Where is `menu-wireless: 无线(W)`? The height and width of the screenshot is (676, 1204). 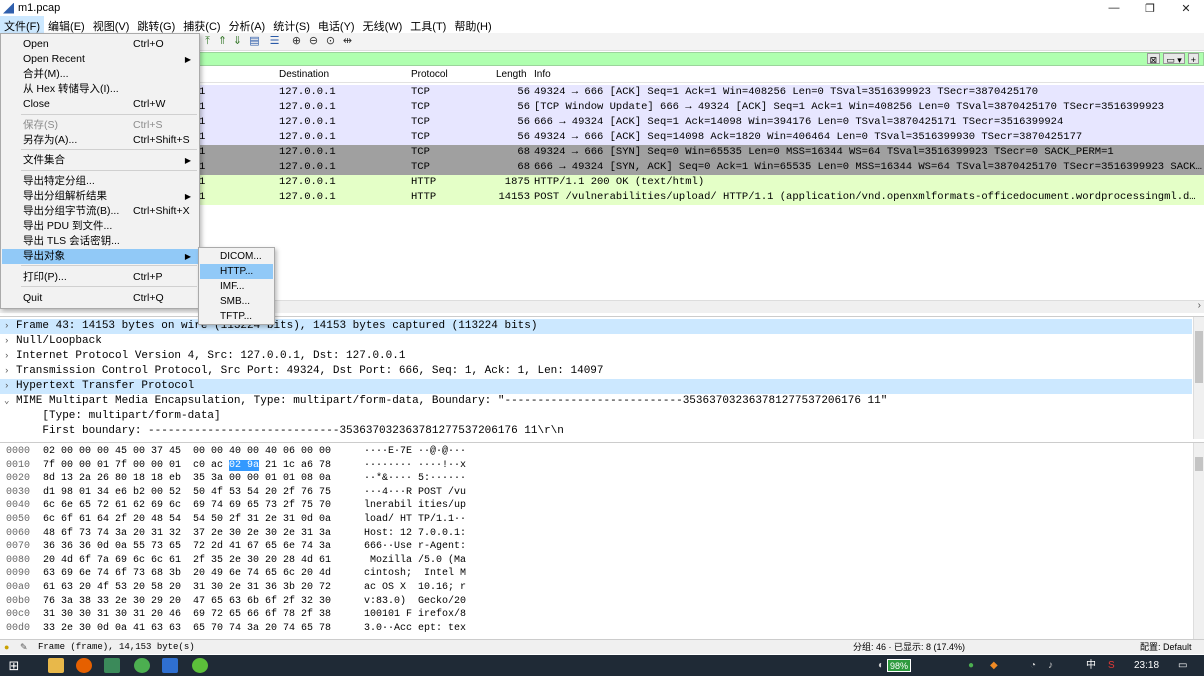 menu-wireless: 无线(W) is located at coordinates (383, 24).